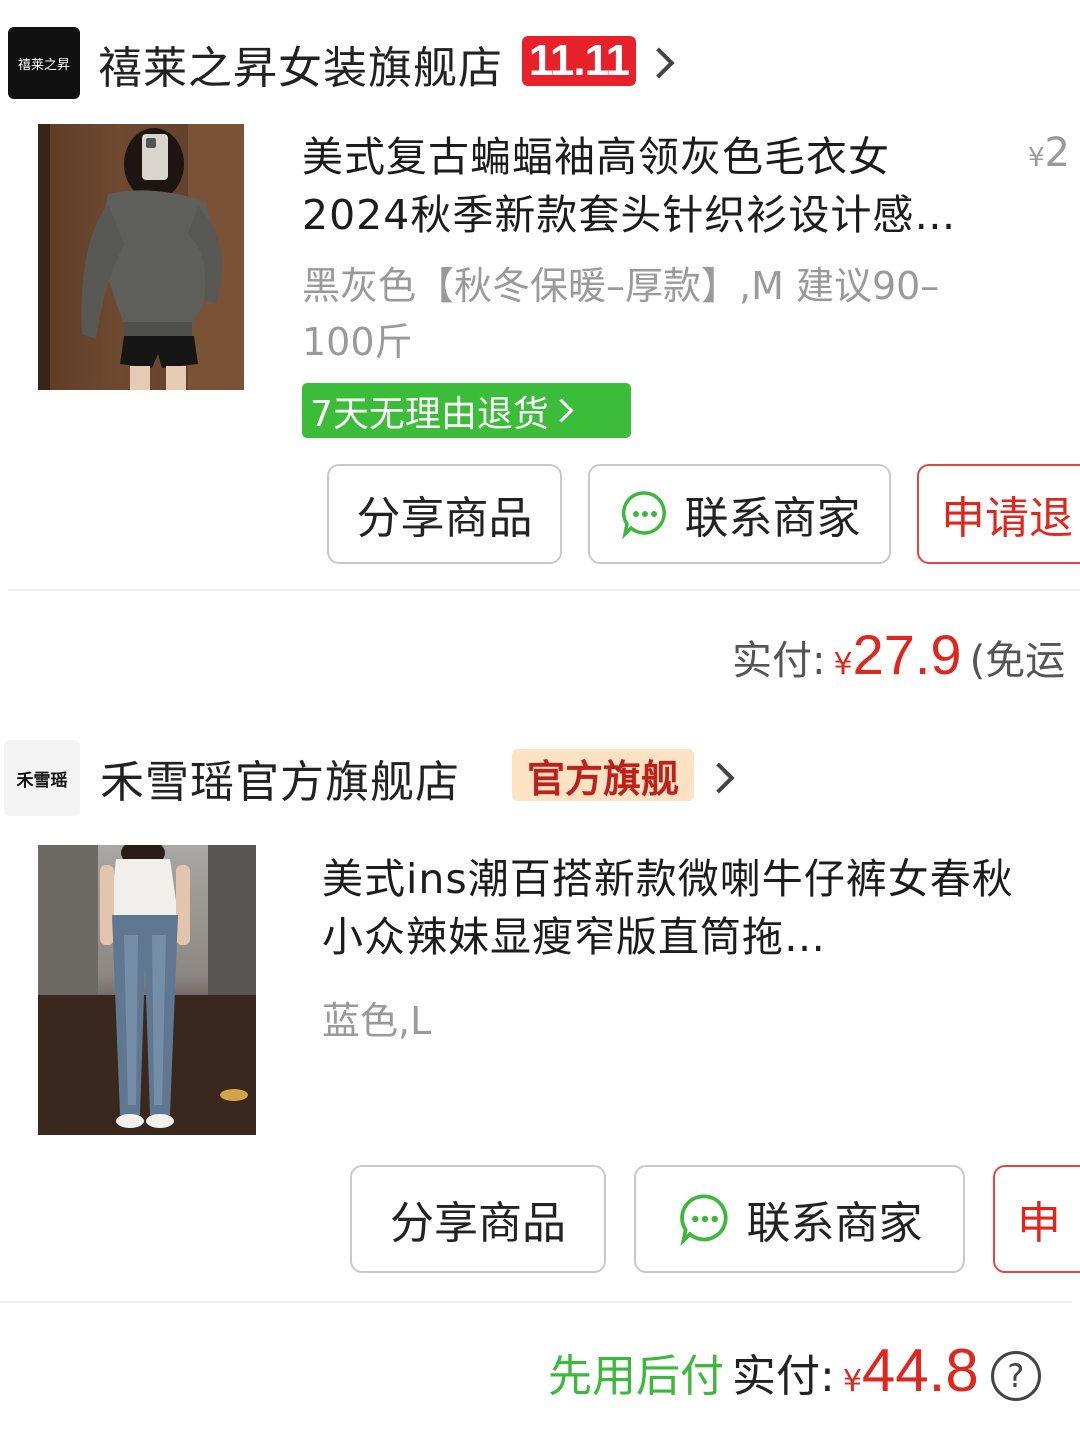 This screenshot has height=1440, width=1080. Describe the element at coordinates (603, 775) in the screenshot. I see `official-flagship-badge: 官方旗舰` at that location.